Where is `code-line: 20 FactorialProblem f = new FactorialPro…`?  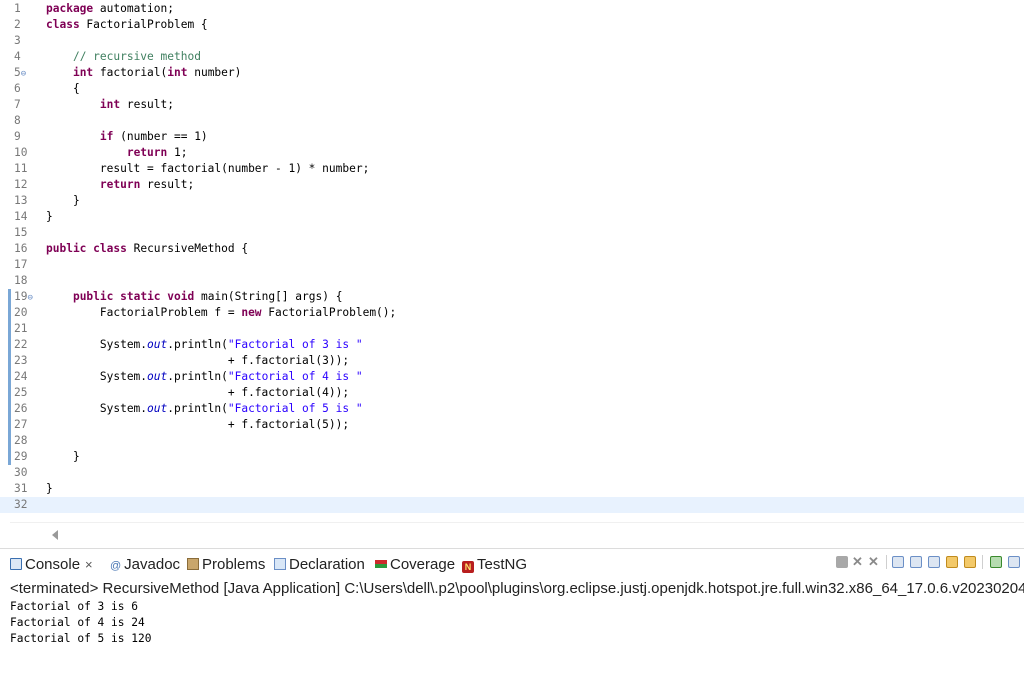 code-line: 20 FactorialProblem f = new FactorialPro… is located at coordinates (512, 313).